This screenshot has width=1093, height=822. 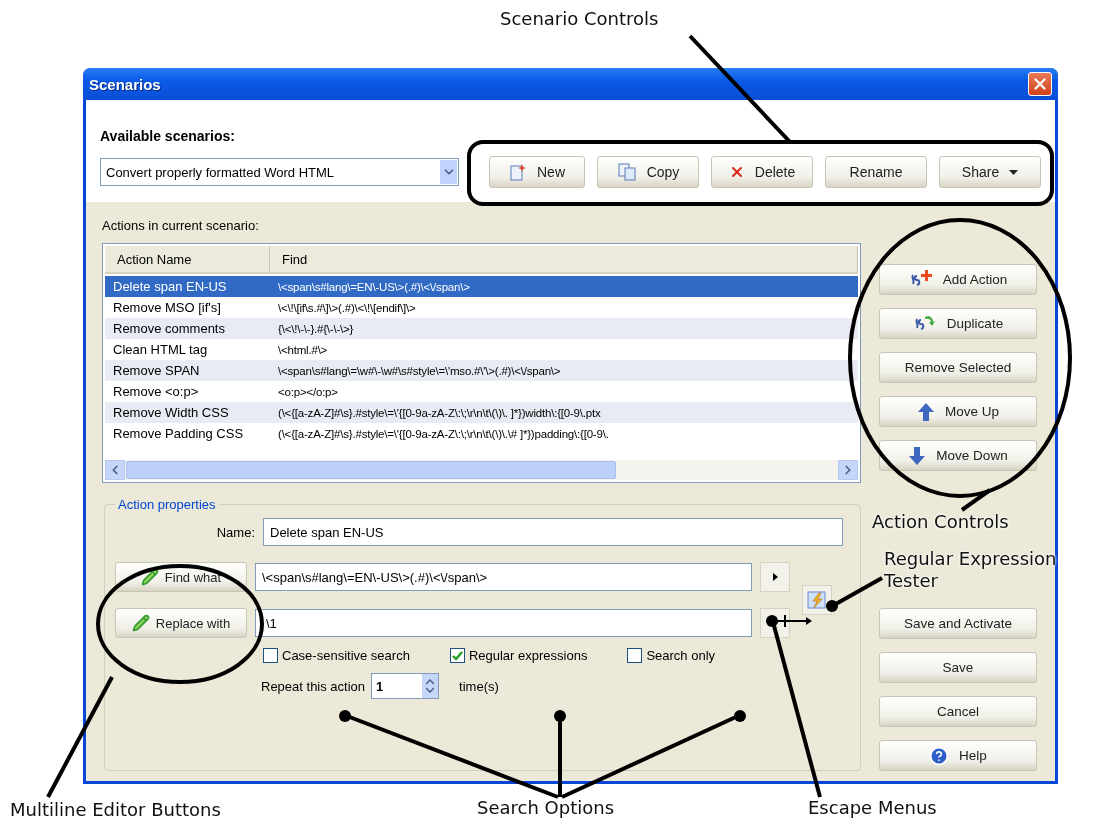 I want to click on new-document-icon, so click(x=518, y=172).